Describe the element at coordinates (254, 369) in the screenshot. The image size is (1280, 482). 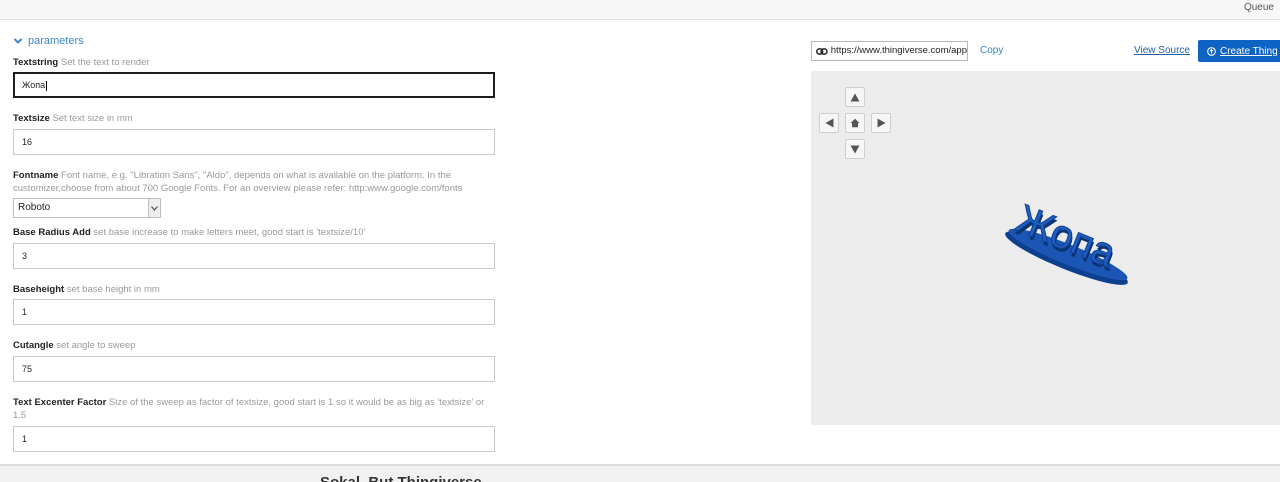
I see `cutangle-input: 75` at that location.